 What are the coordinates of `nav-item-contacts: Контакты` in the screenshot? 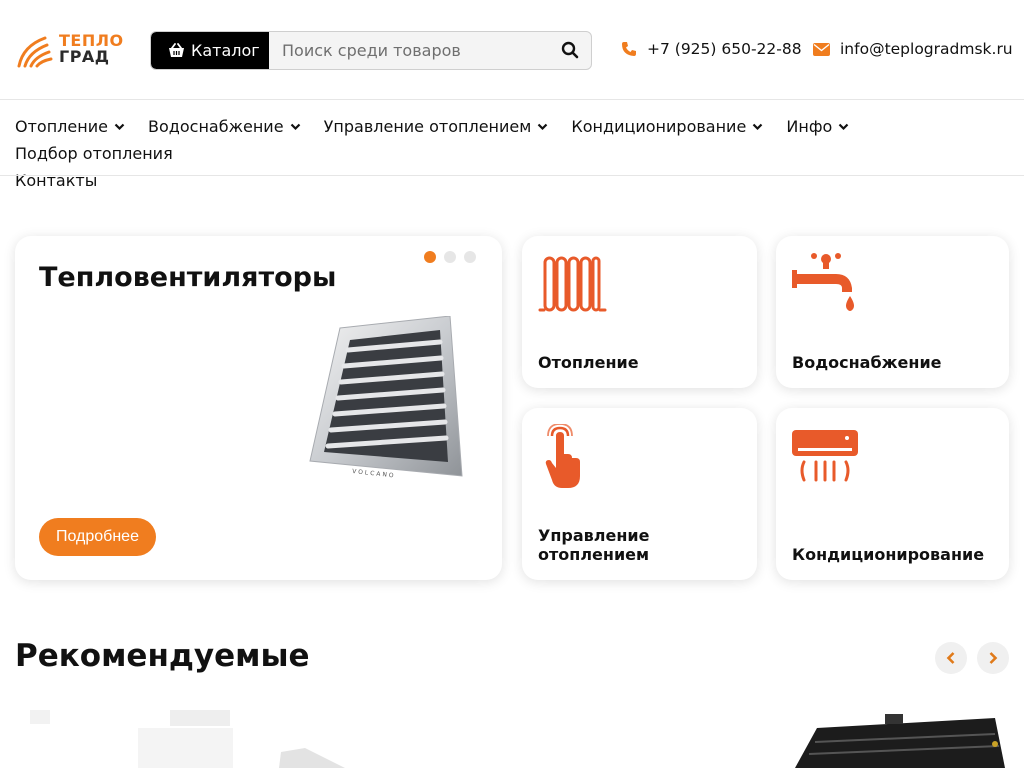 It's located at (56, 180).